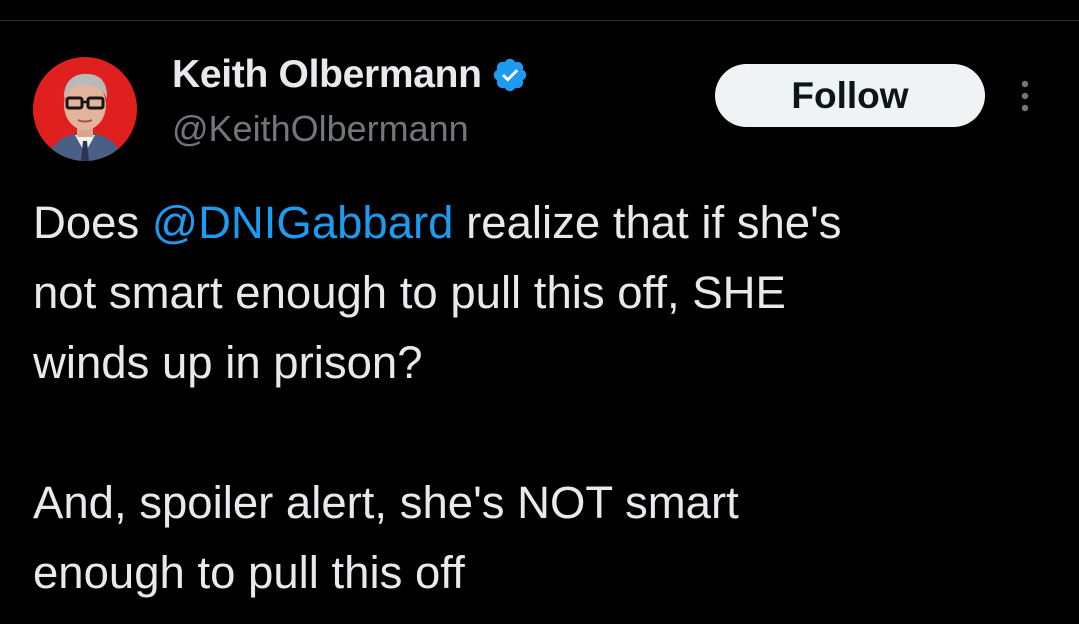 This screenshot has height=624, width=1079. Describe the element at coordinates (850, 95) in the screenshot. I see `follow-button: Follow` at that location.